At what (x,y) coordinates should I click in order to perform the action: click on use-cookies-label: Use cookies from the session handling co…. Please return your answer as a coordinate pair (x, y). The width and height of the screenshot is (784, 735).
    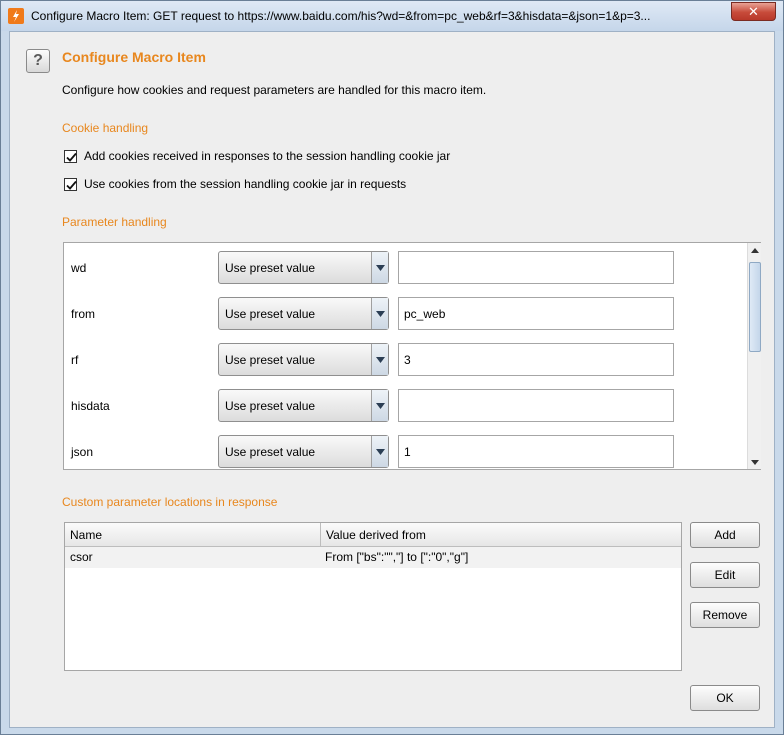
    Looking at the image, I should click on (245, 184).